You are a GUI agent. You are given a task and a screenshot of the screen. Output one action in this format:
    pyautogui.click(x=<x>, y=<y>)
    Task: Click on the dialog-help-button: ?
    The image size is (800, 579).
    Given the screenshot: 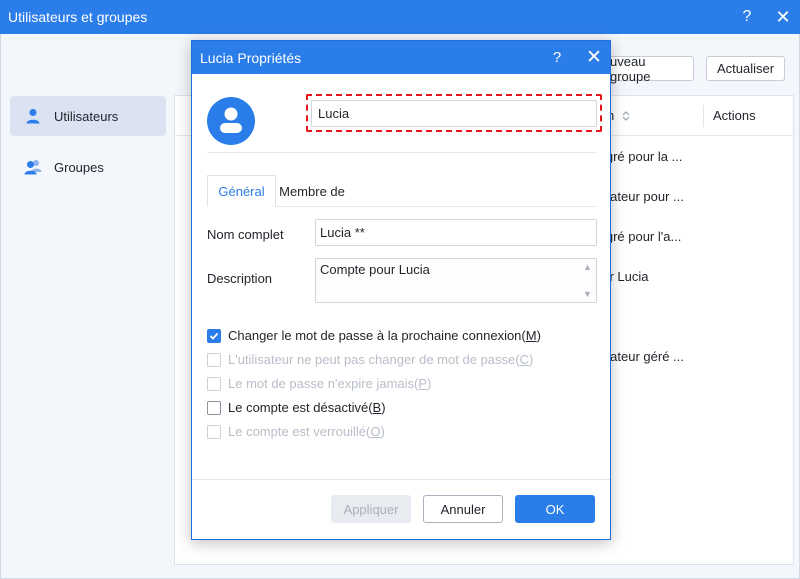 What is the action you would take?
    pyautogui.click(x=557, y=57)
    